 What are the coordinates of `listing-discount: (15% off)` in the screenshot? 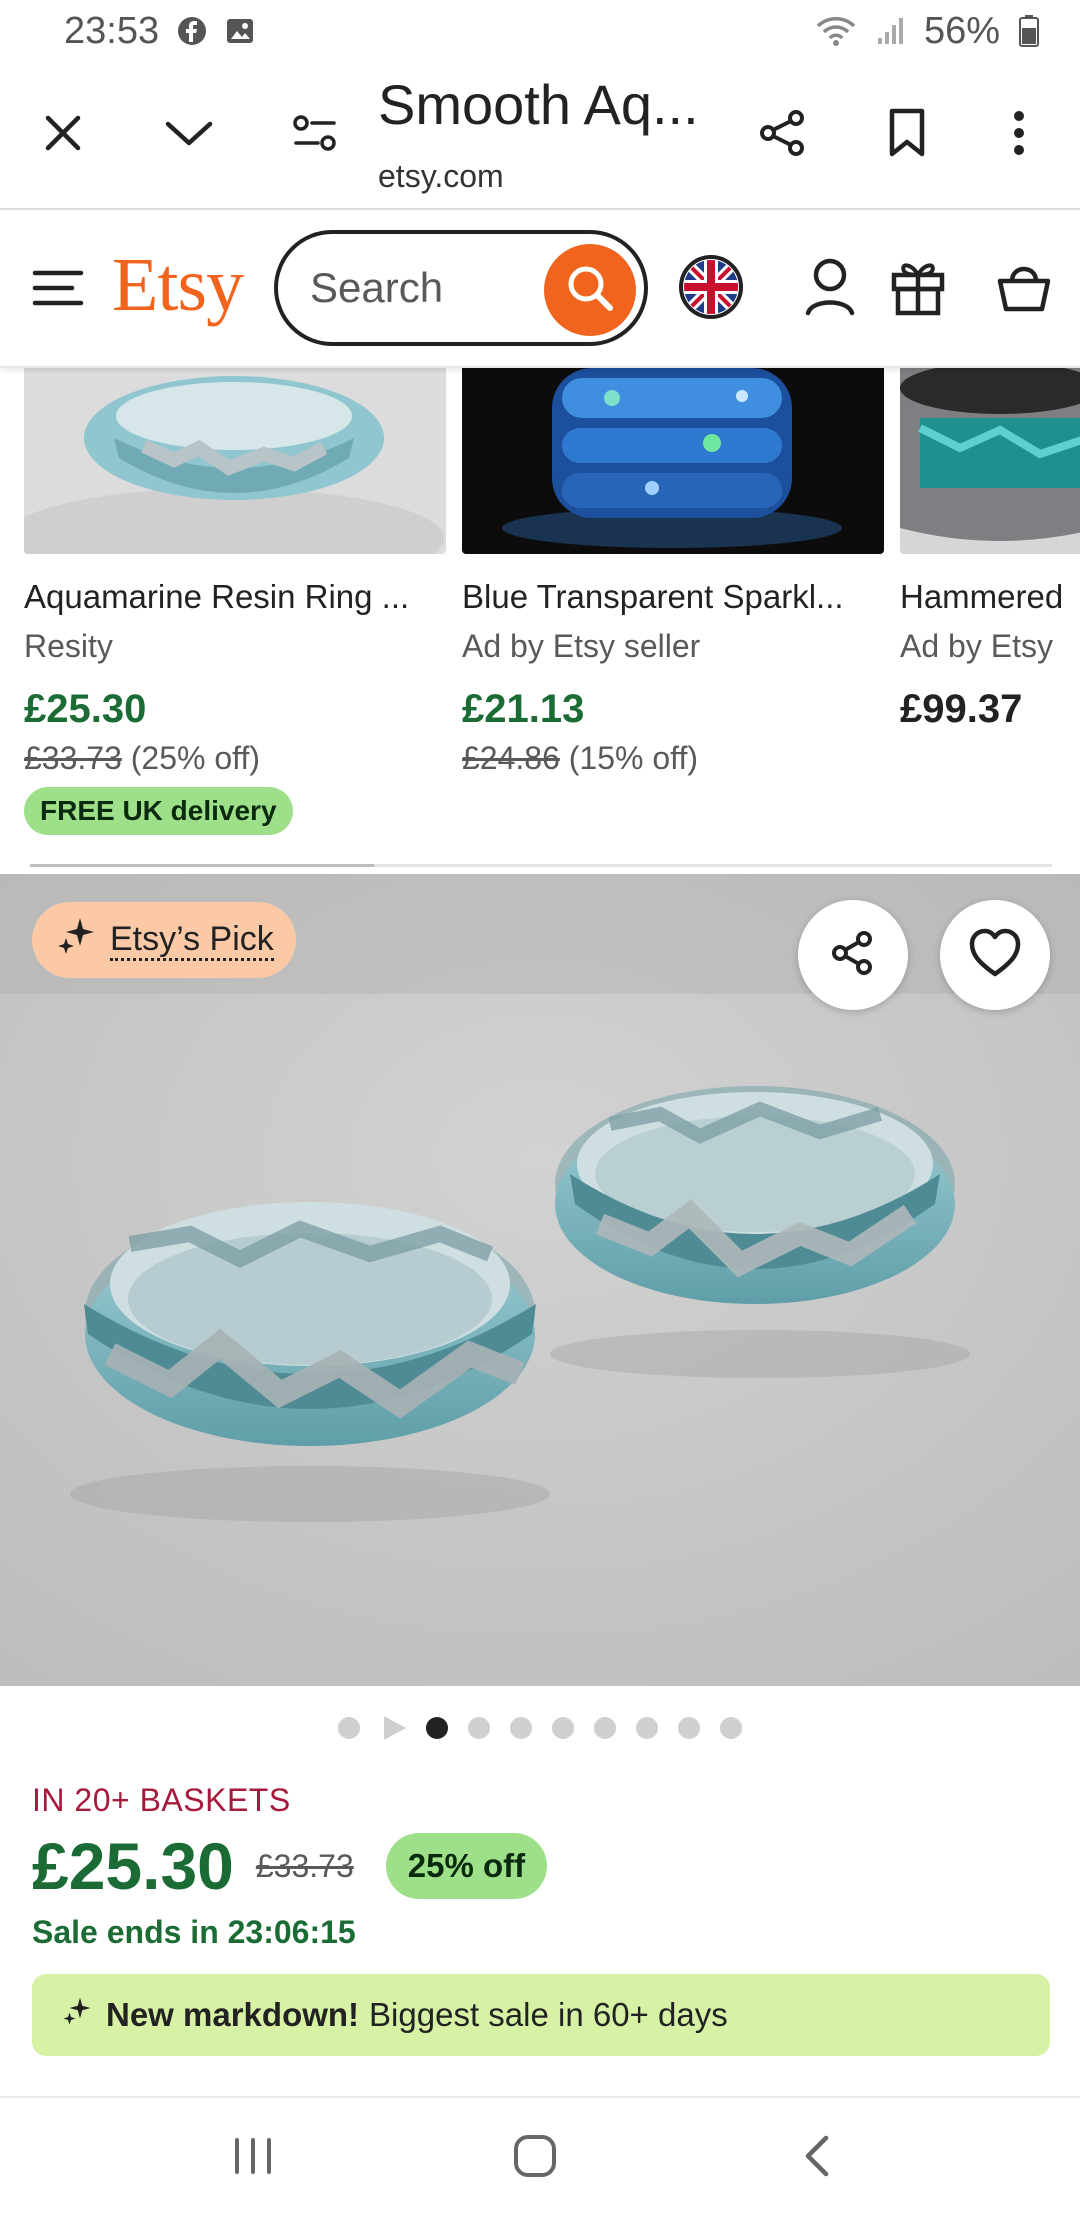 It's located at (633, 758).